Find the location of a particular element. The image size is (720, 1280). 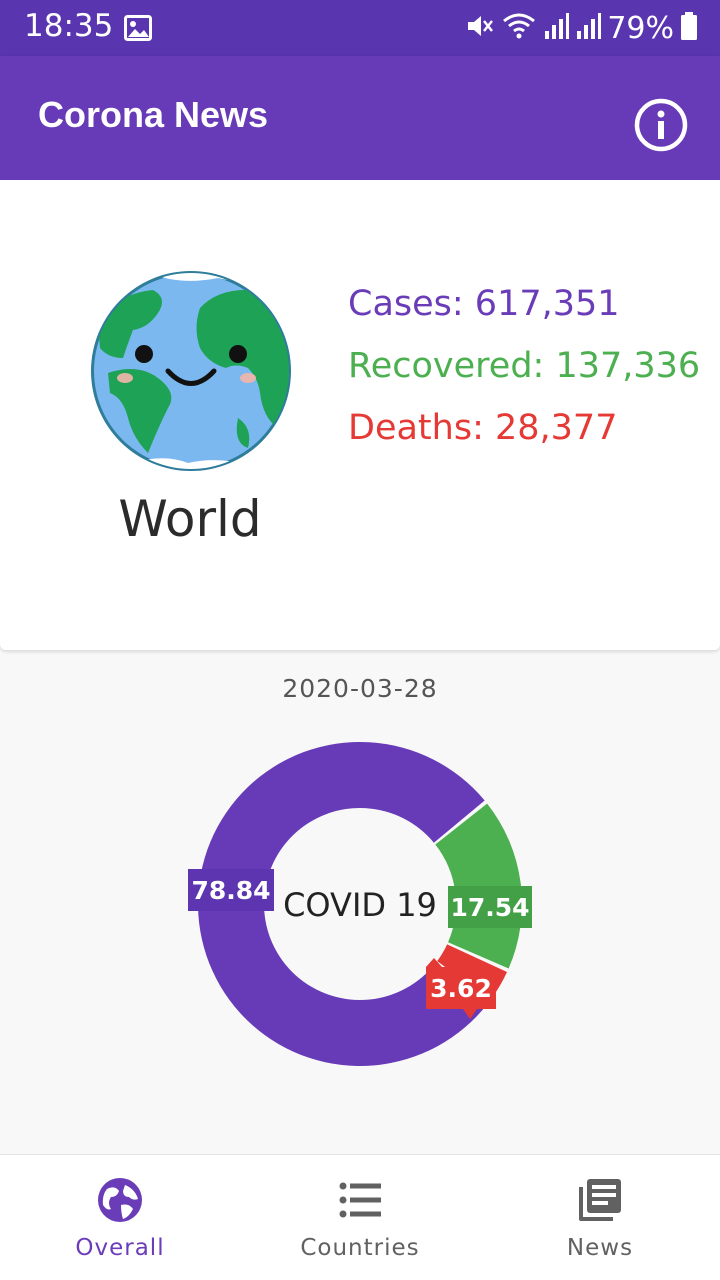

data-label-text: 17.54 is located at coordinates (489, 907).